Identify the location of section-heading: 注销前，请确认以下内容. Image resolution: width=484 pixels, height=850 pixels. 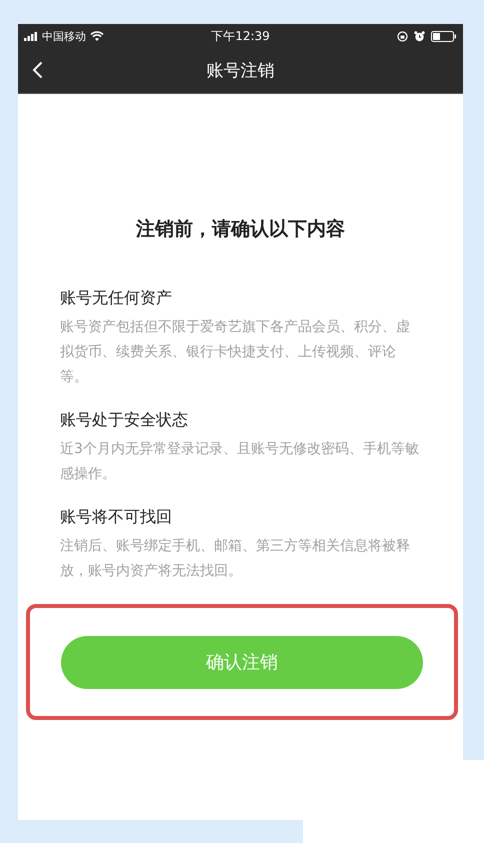
(240, 229).